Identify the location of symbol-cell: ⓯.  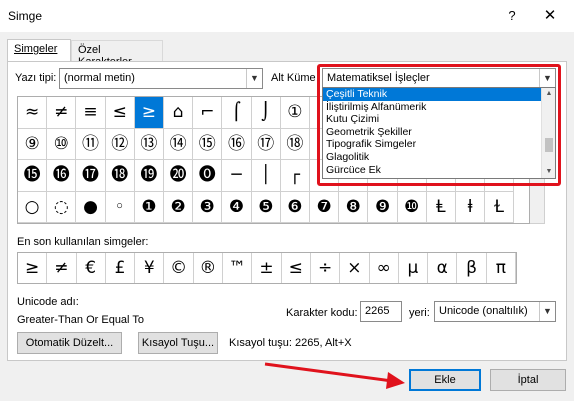
(33, 176).